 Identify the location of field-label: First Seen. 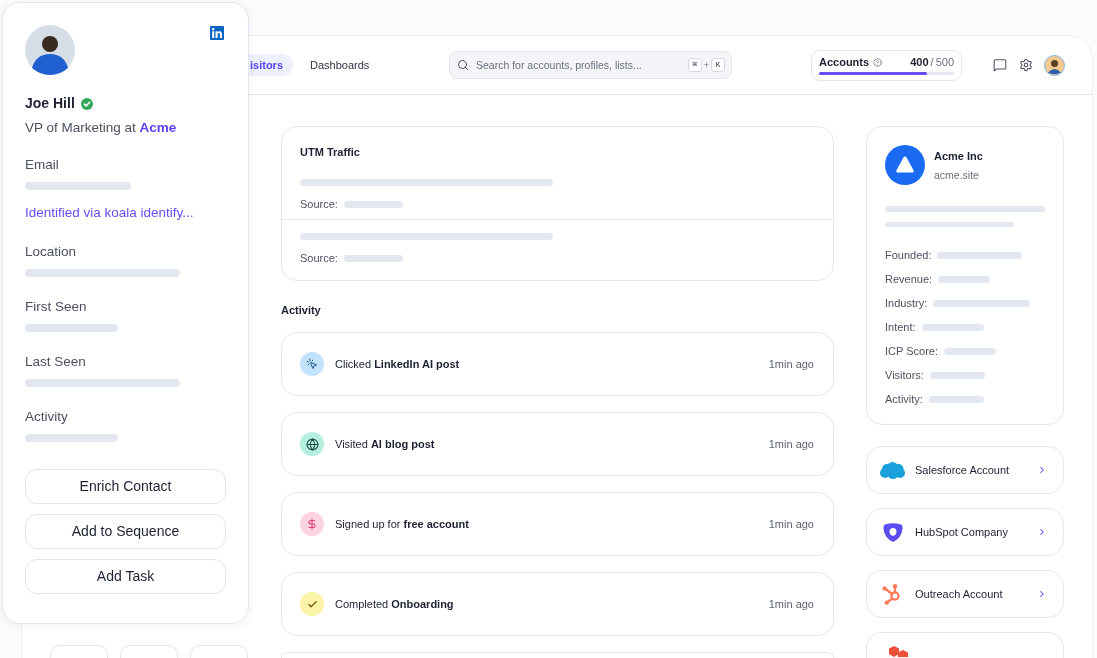
(56, 307).